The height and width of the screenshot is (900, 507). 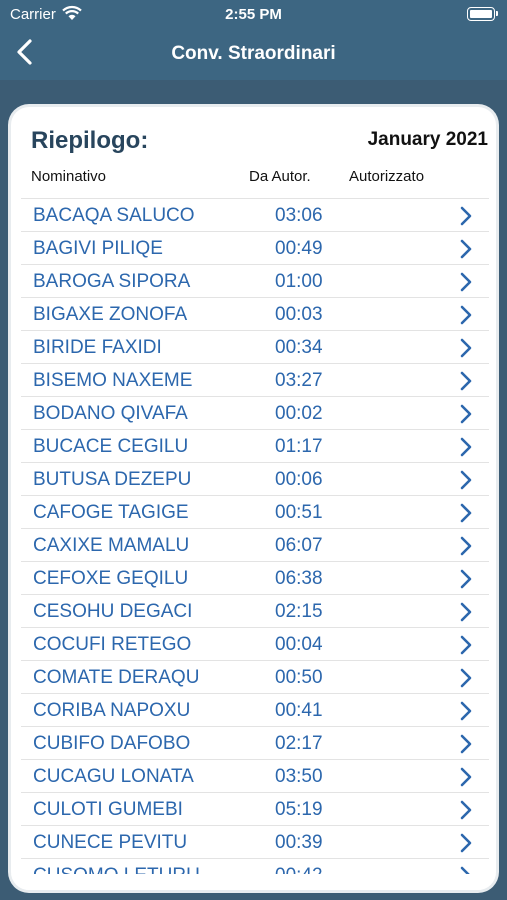 What do you see at coordinates (387, 176) in the screenshot?
I see `column-header-authorized: Autorizzato` at bounding box center [387, 176].